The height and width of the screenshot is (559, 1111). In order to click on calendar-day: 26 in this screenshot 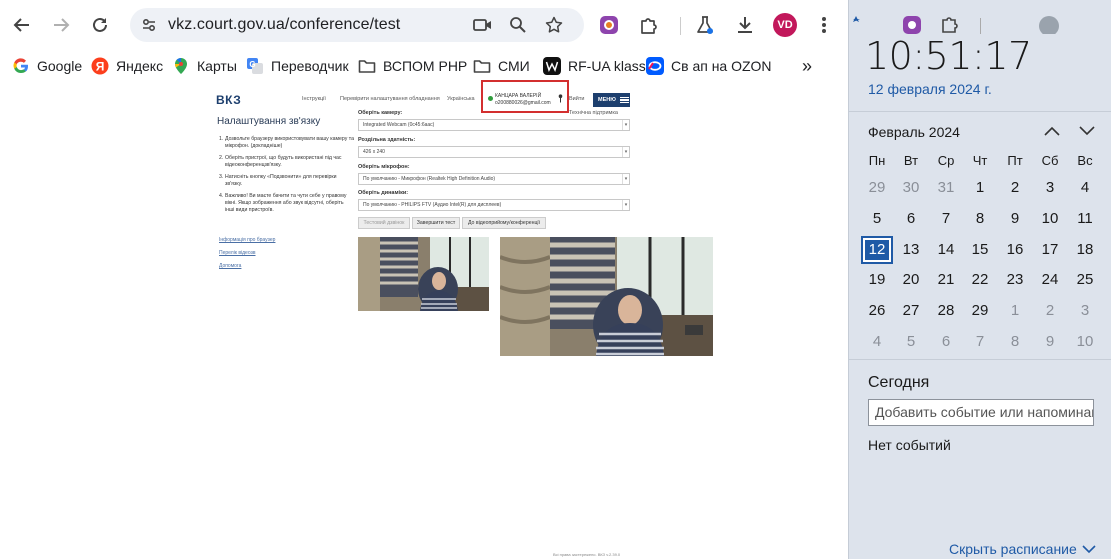, I will do `click(877, 311)`.